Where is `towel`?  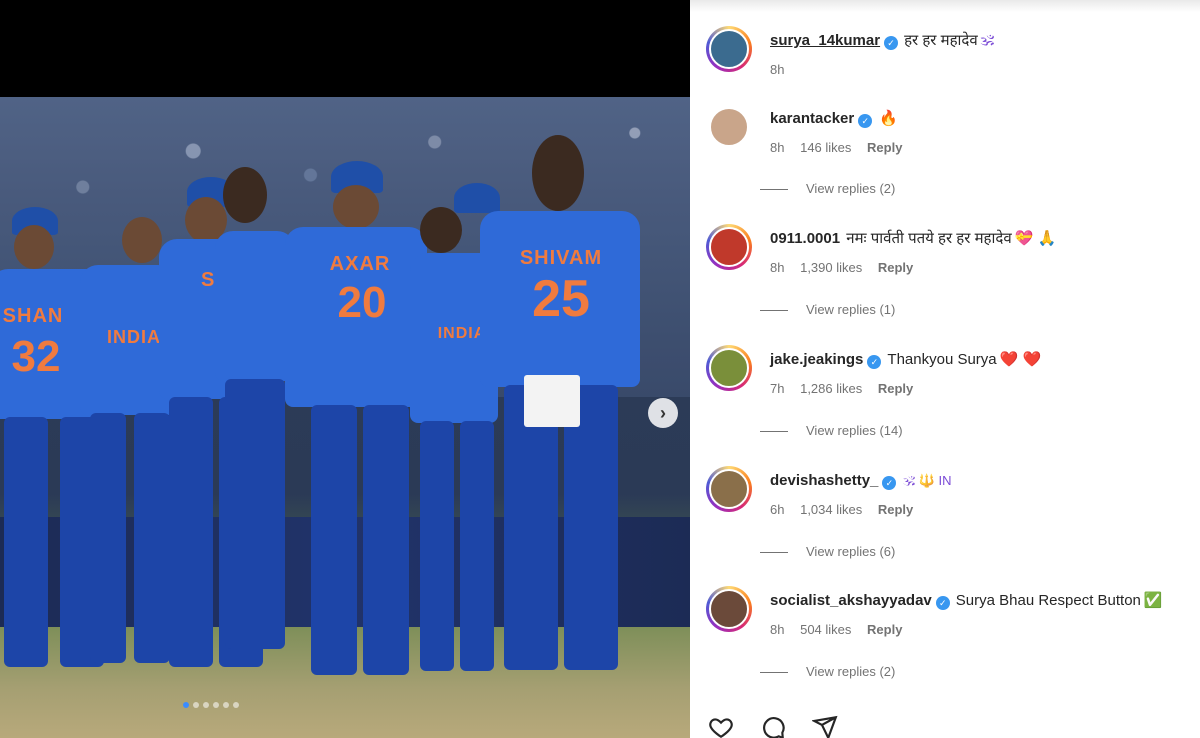 towel is located at coordinates (552, 401).